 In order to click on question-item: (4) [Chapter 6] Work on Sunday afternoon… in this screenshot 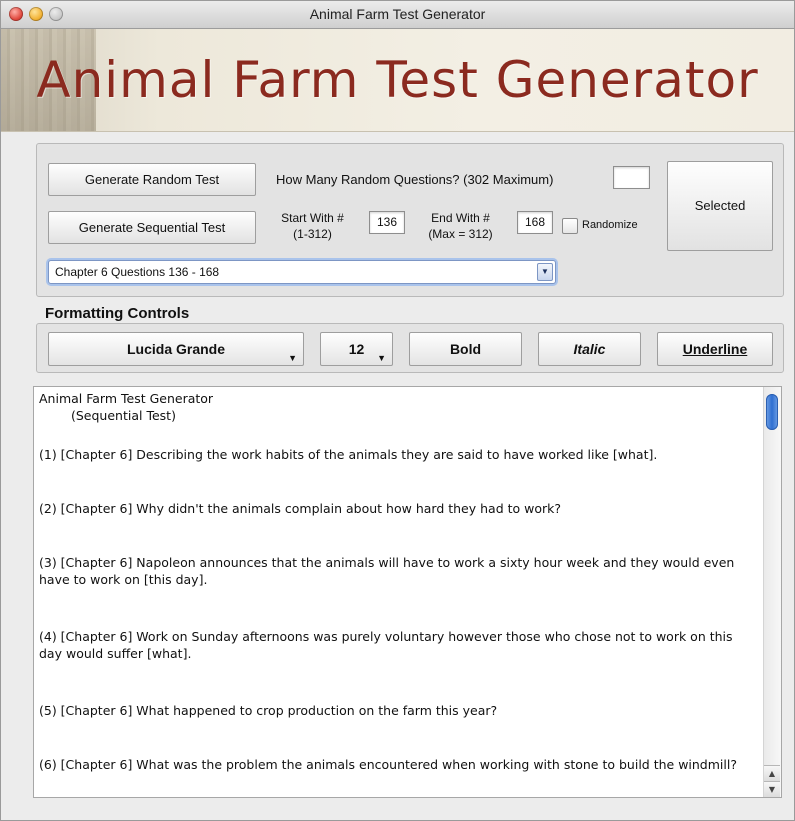, I will do `click(386, 645)`.